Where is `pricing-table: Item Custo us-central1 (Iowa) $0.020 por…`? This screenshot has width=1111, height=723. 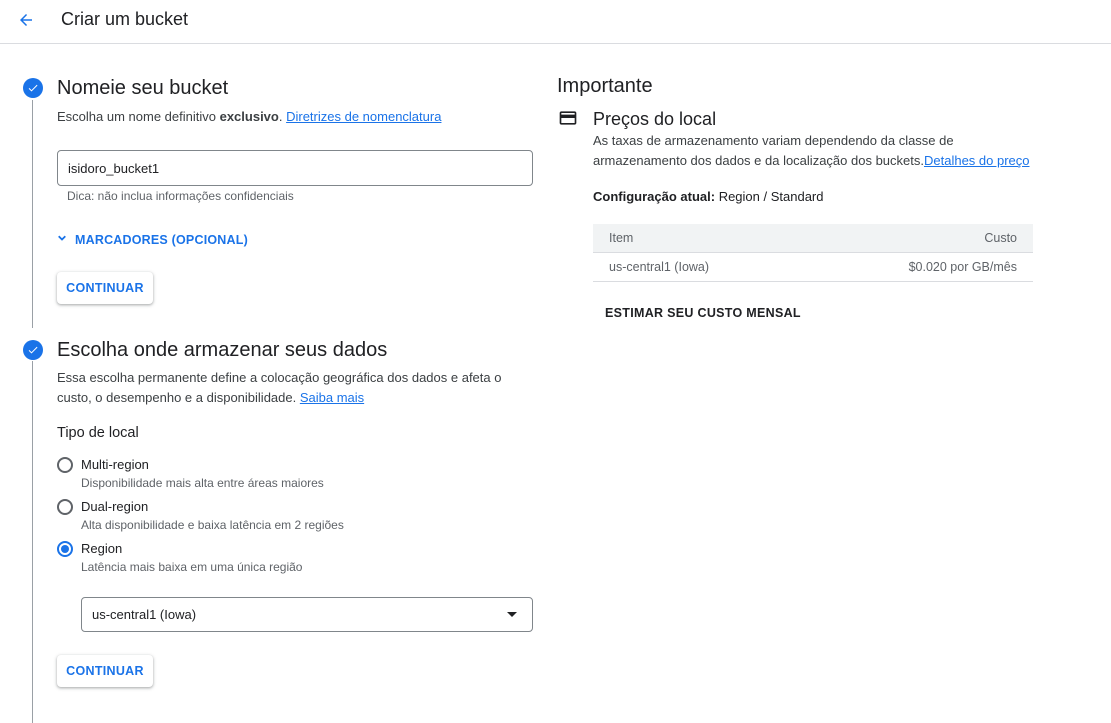
pricing-table: Item Custo us-central1 (Iowa) $0.020 por… is located at coordinates (813, 253).